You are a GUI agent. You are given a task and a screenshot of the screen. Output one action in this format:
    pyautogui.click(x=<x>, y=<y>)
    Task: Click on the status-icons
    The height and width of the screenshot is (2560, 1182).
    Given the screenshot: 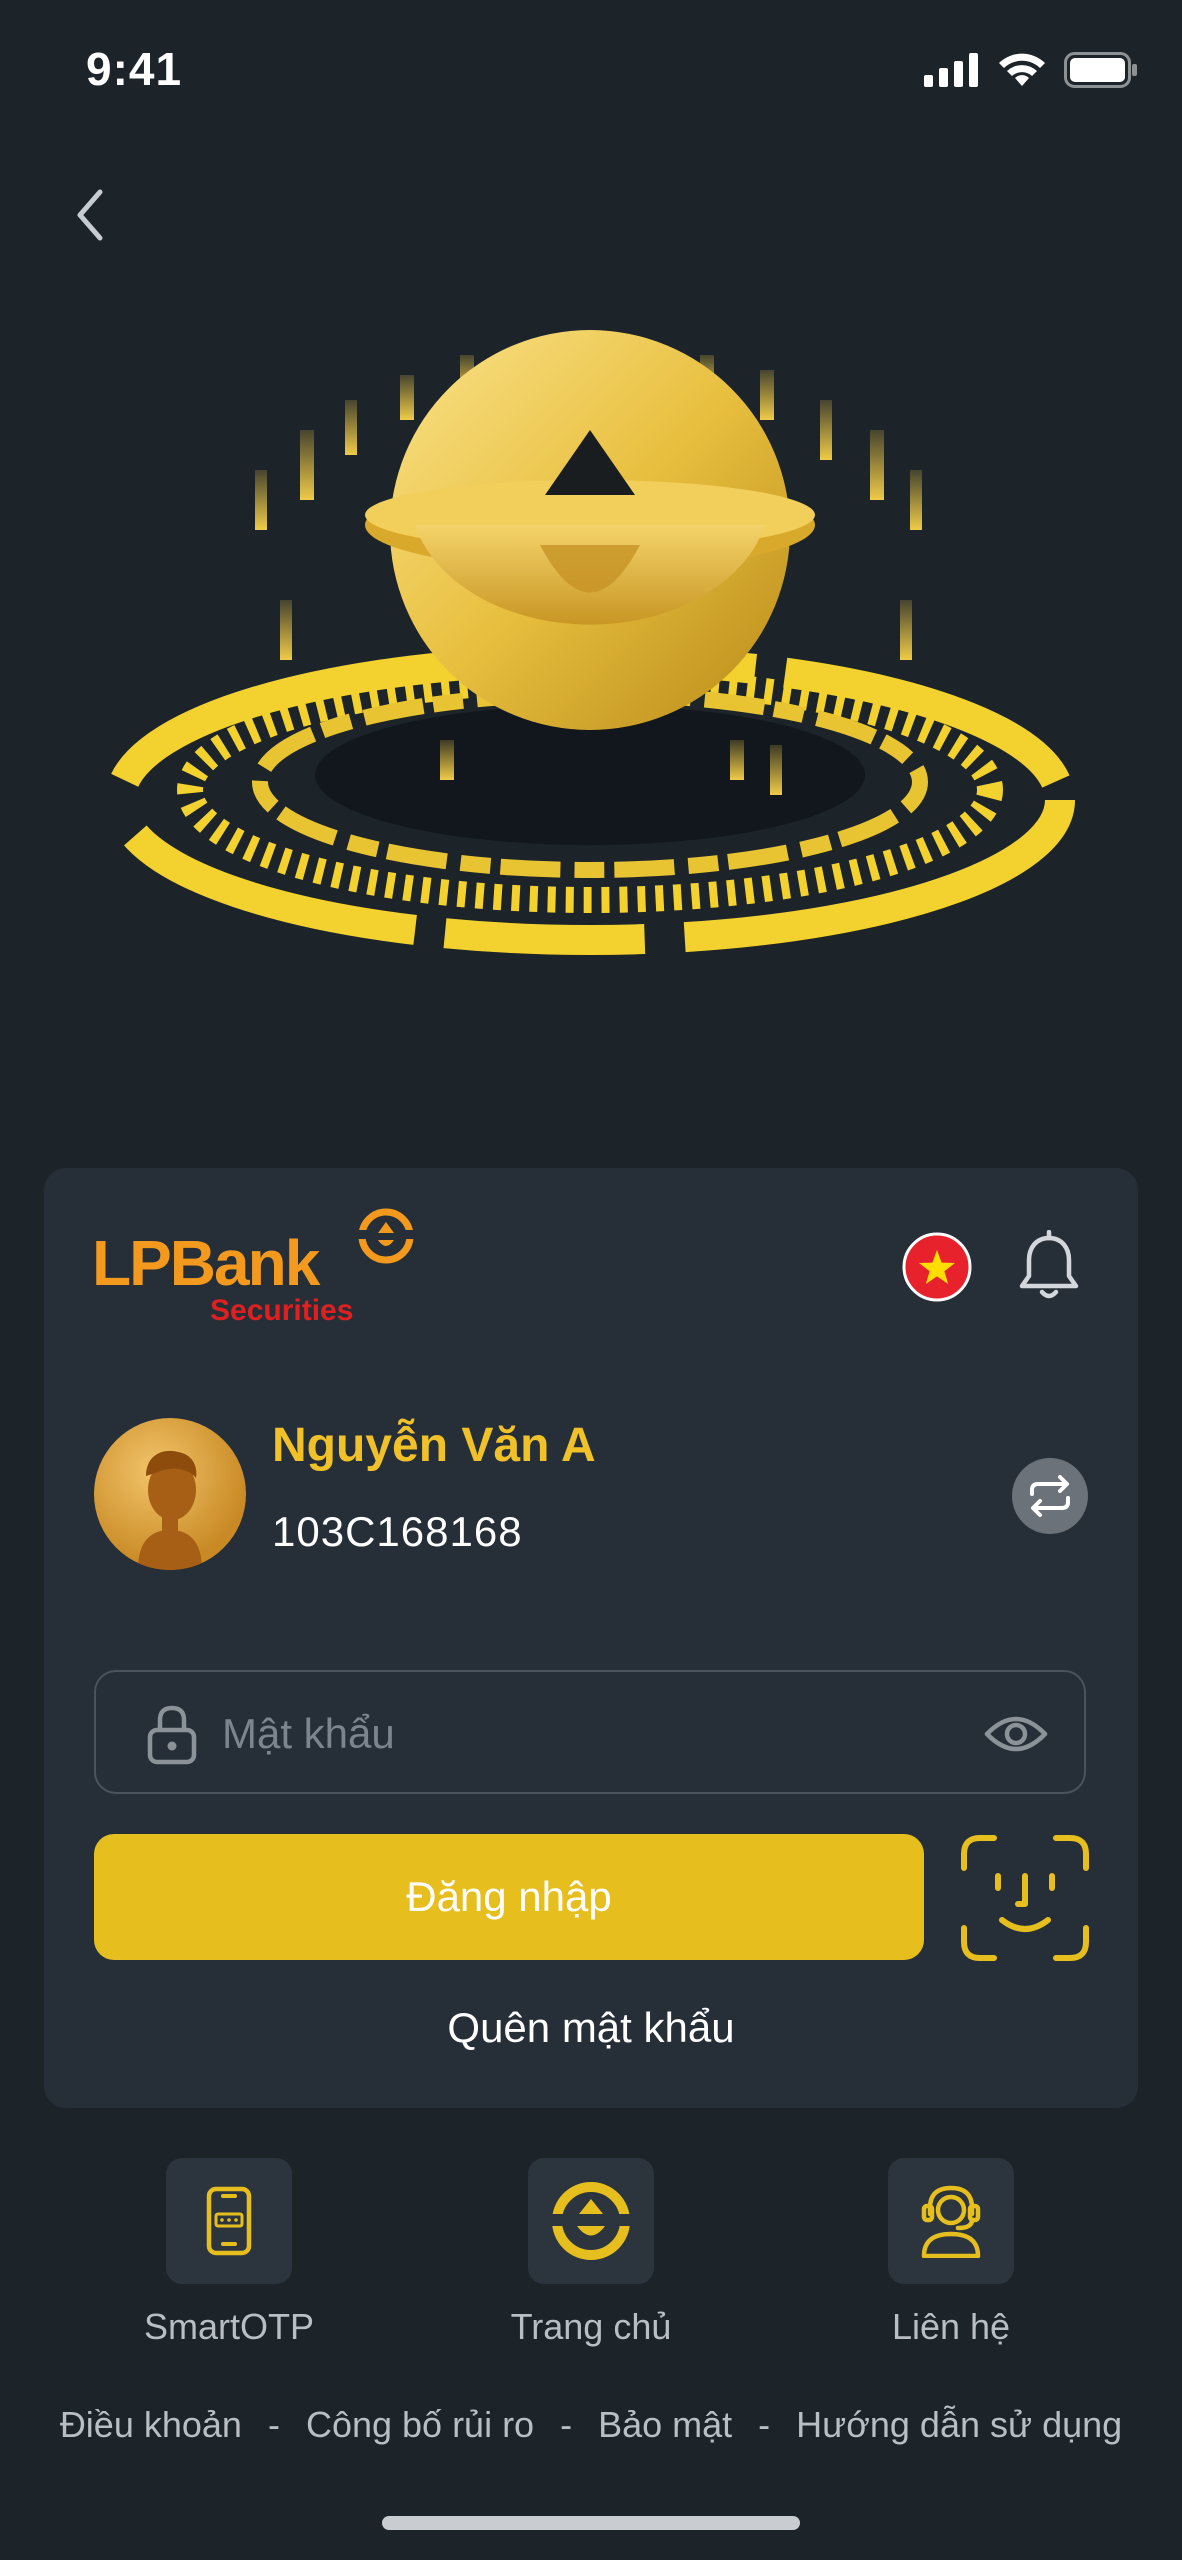 What is the action you would take?
    pyautogui.click(x=1031, y=70)
    